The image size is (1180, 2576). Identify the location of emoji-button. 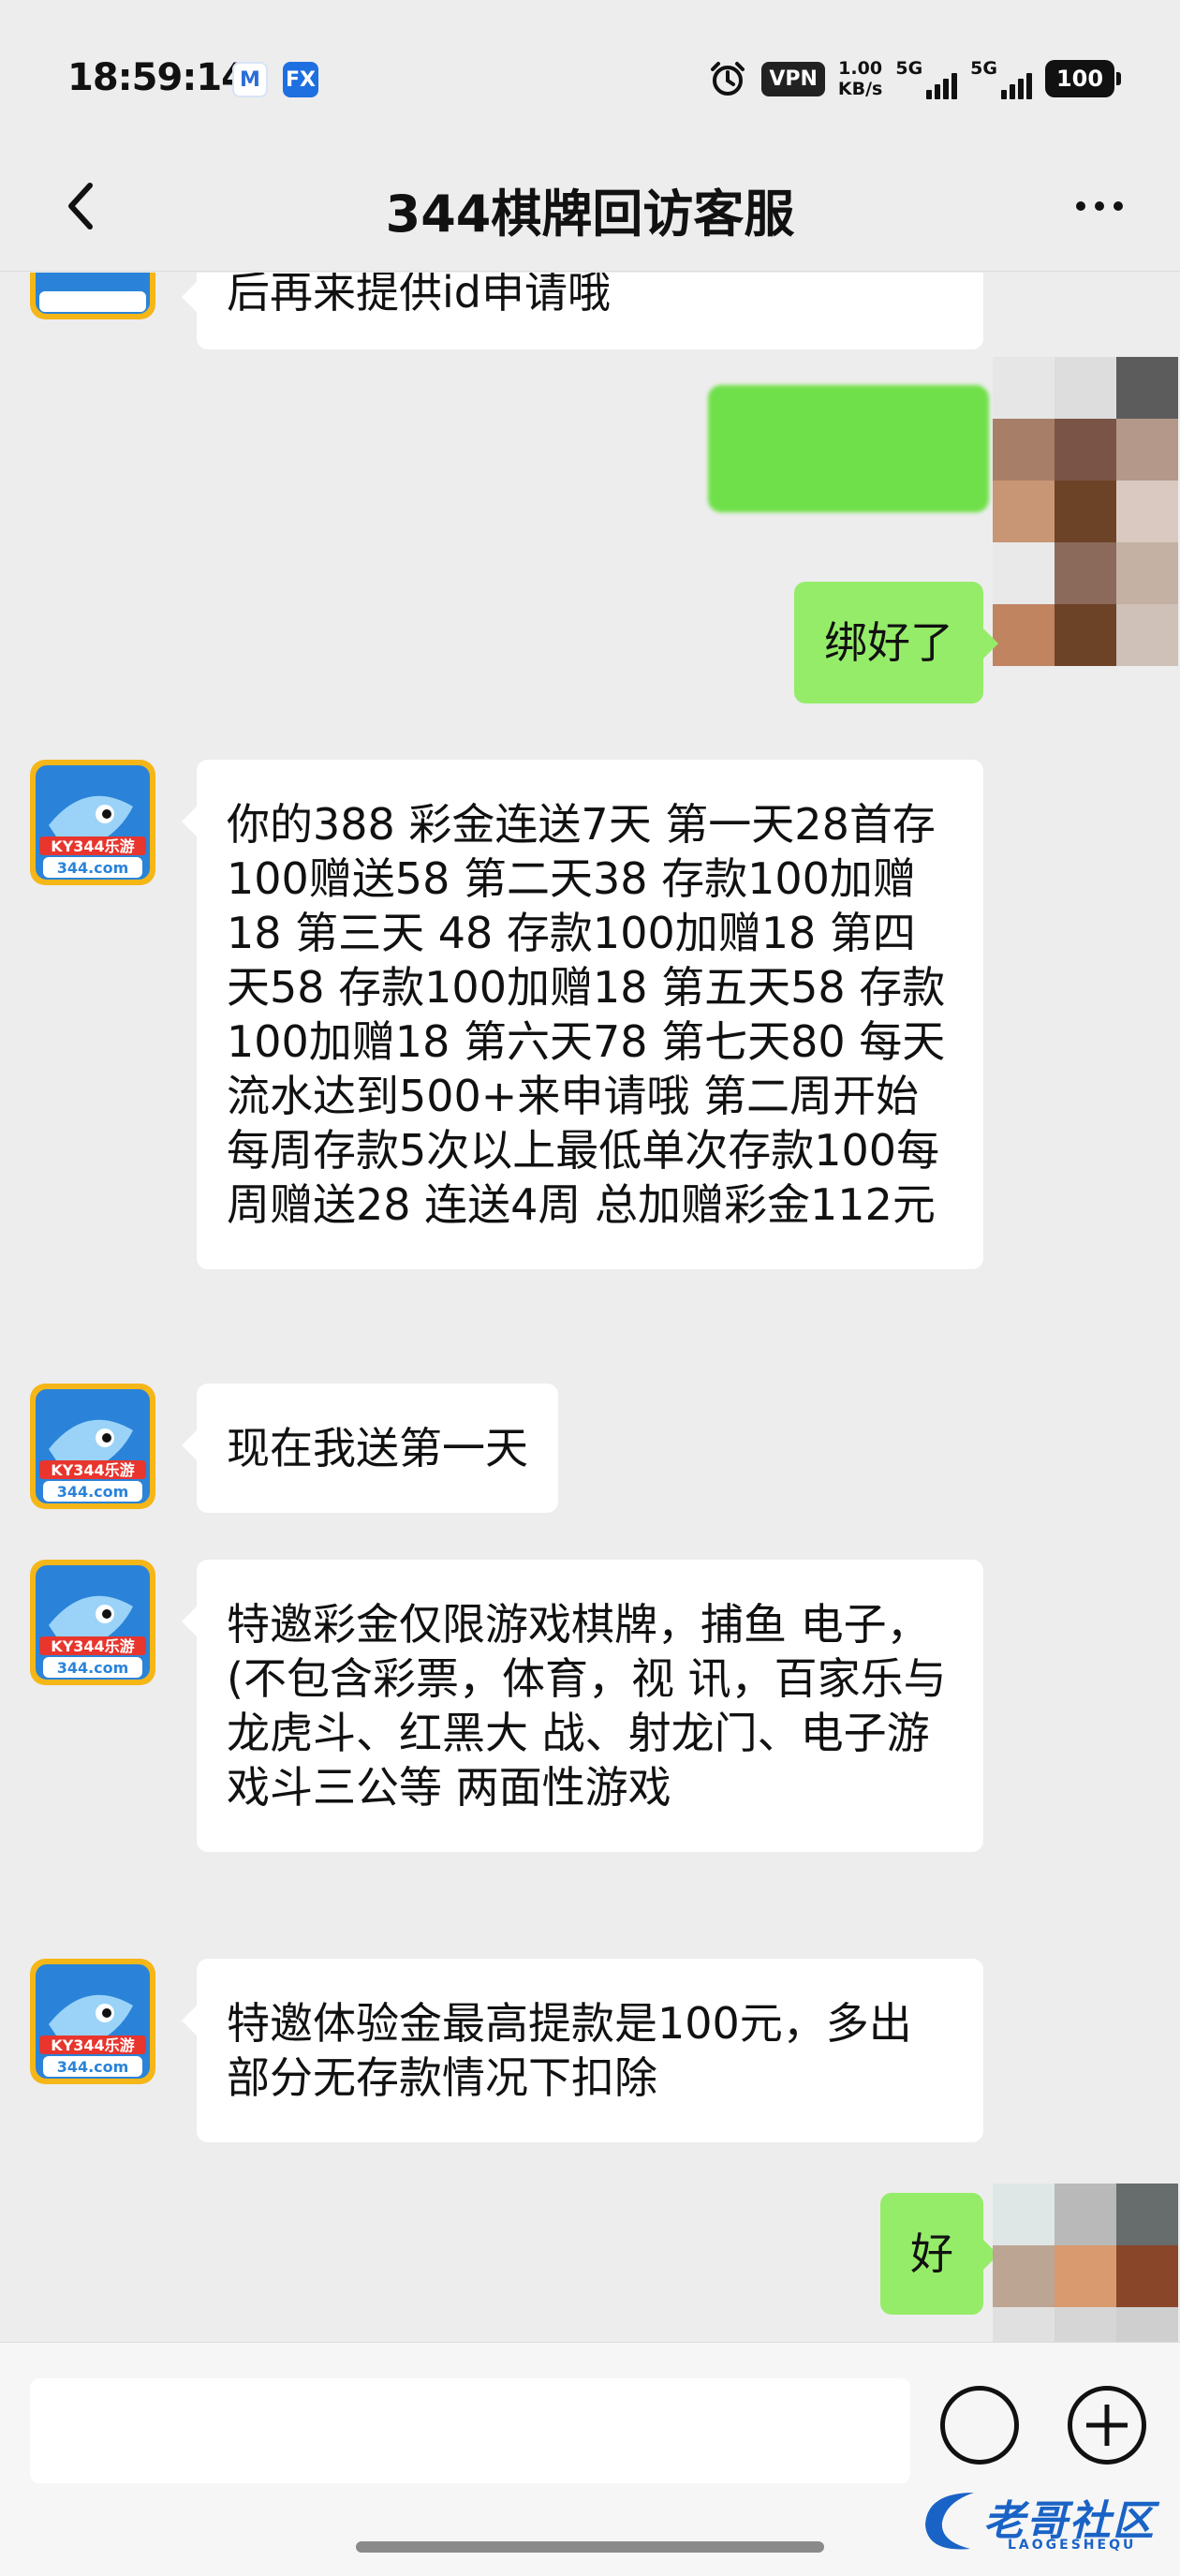
(980, 2425).